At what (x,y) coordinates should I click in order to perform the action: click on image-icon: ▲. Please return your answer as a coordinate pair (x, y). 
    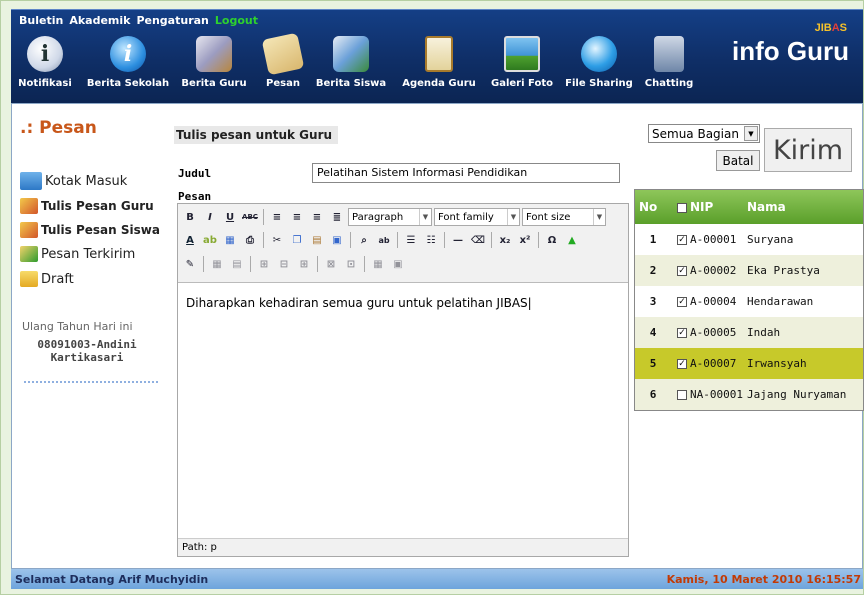
    Looking at the image, I should click on (572, 240).